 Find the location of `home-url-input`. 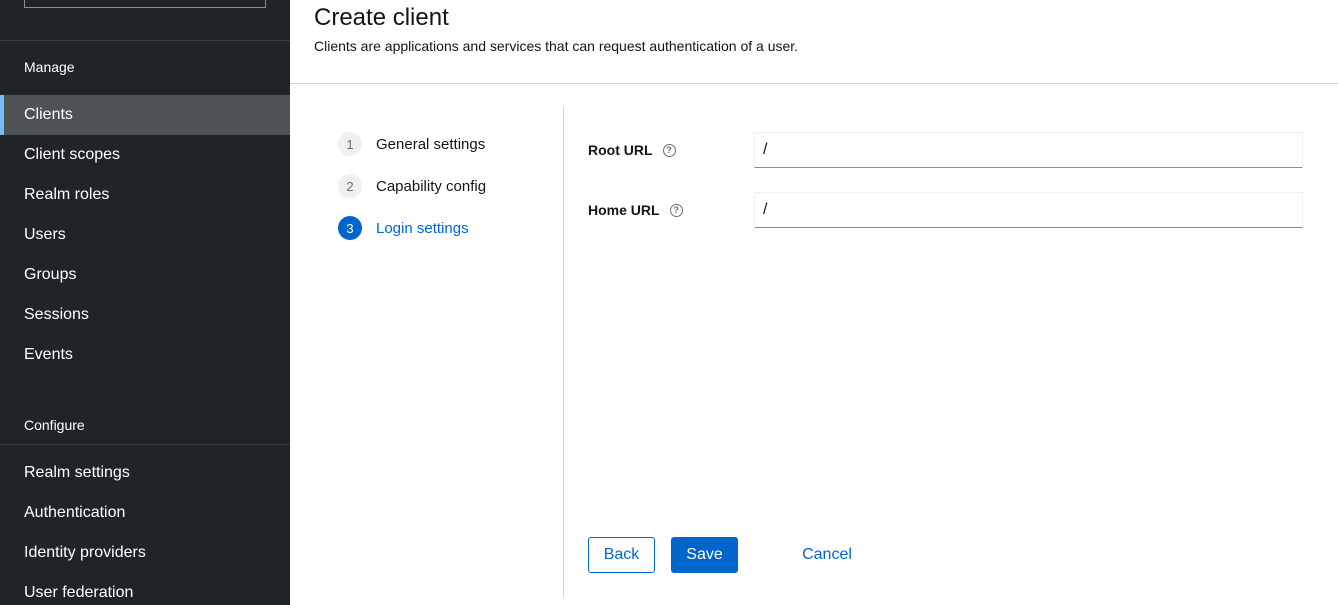

home-url-input is located at coordinates (1028, 210).